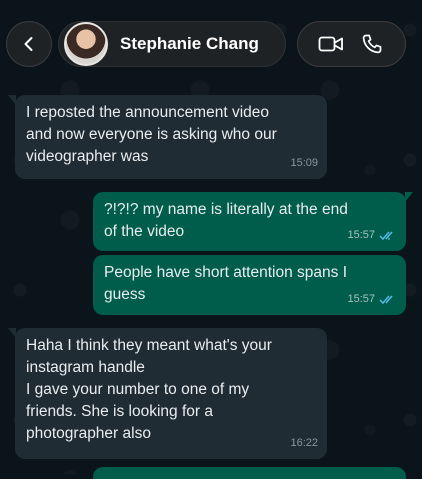 The image size is (422, 479). I want to click on phone-icon, so click(372, 44).